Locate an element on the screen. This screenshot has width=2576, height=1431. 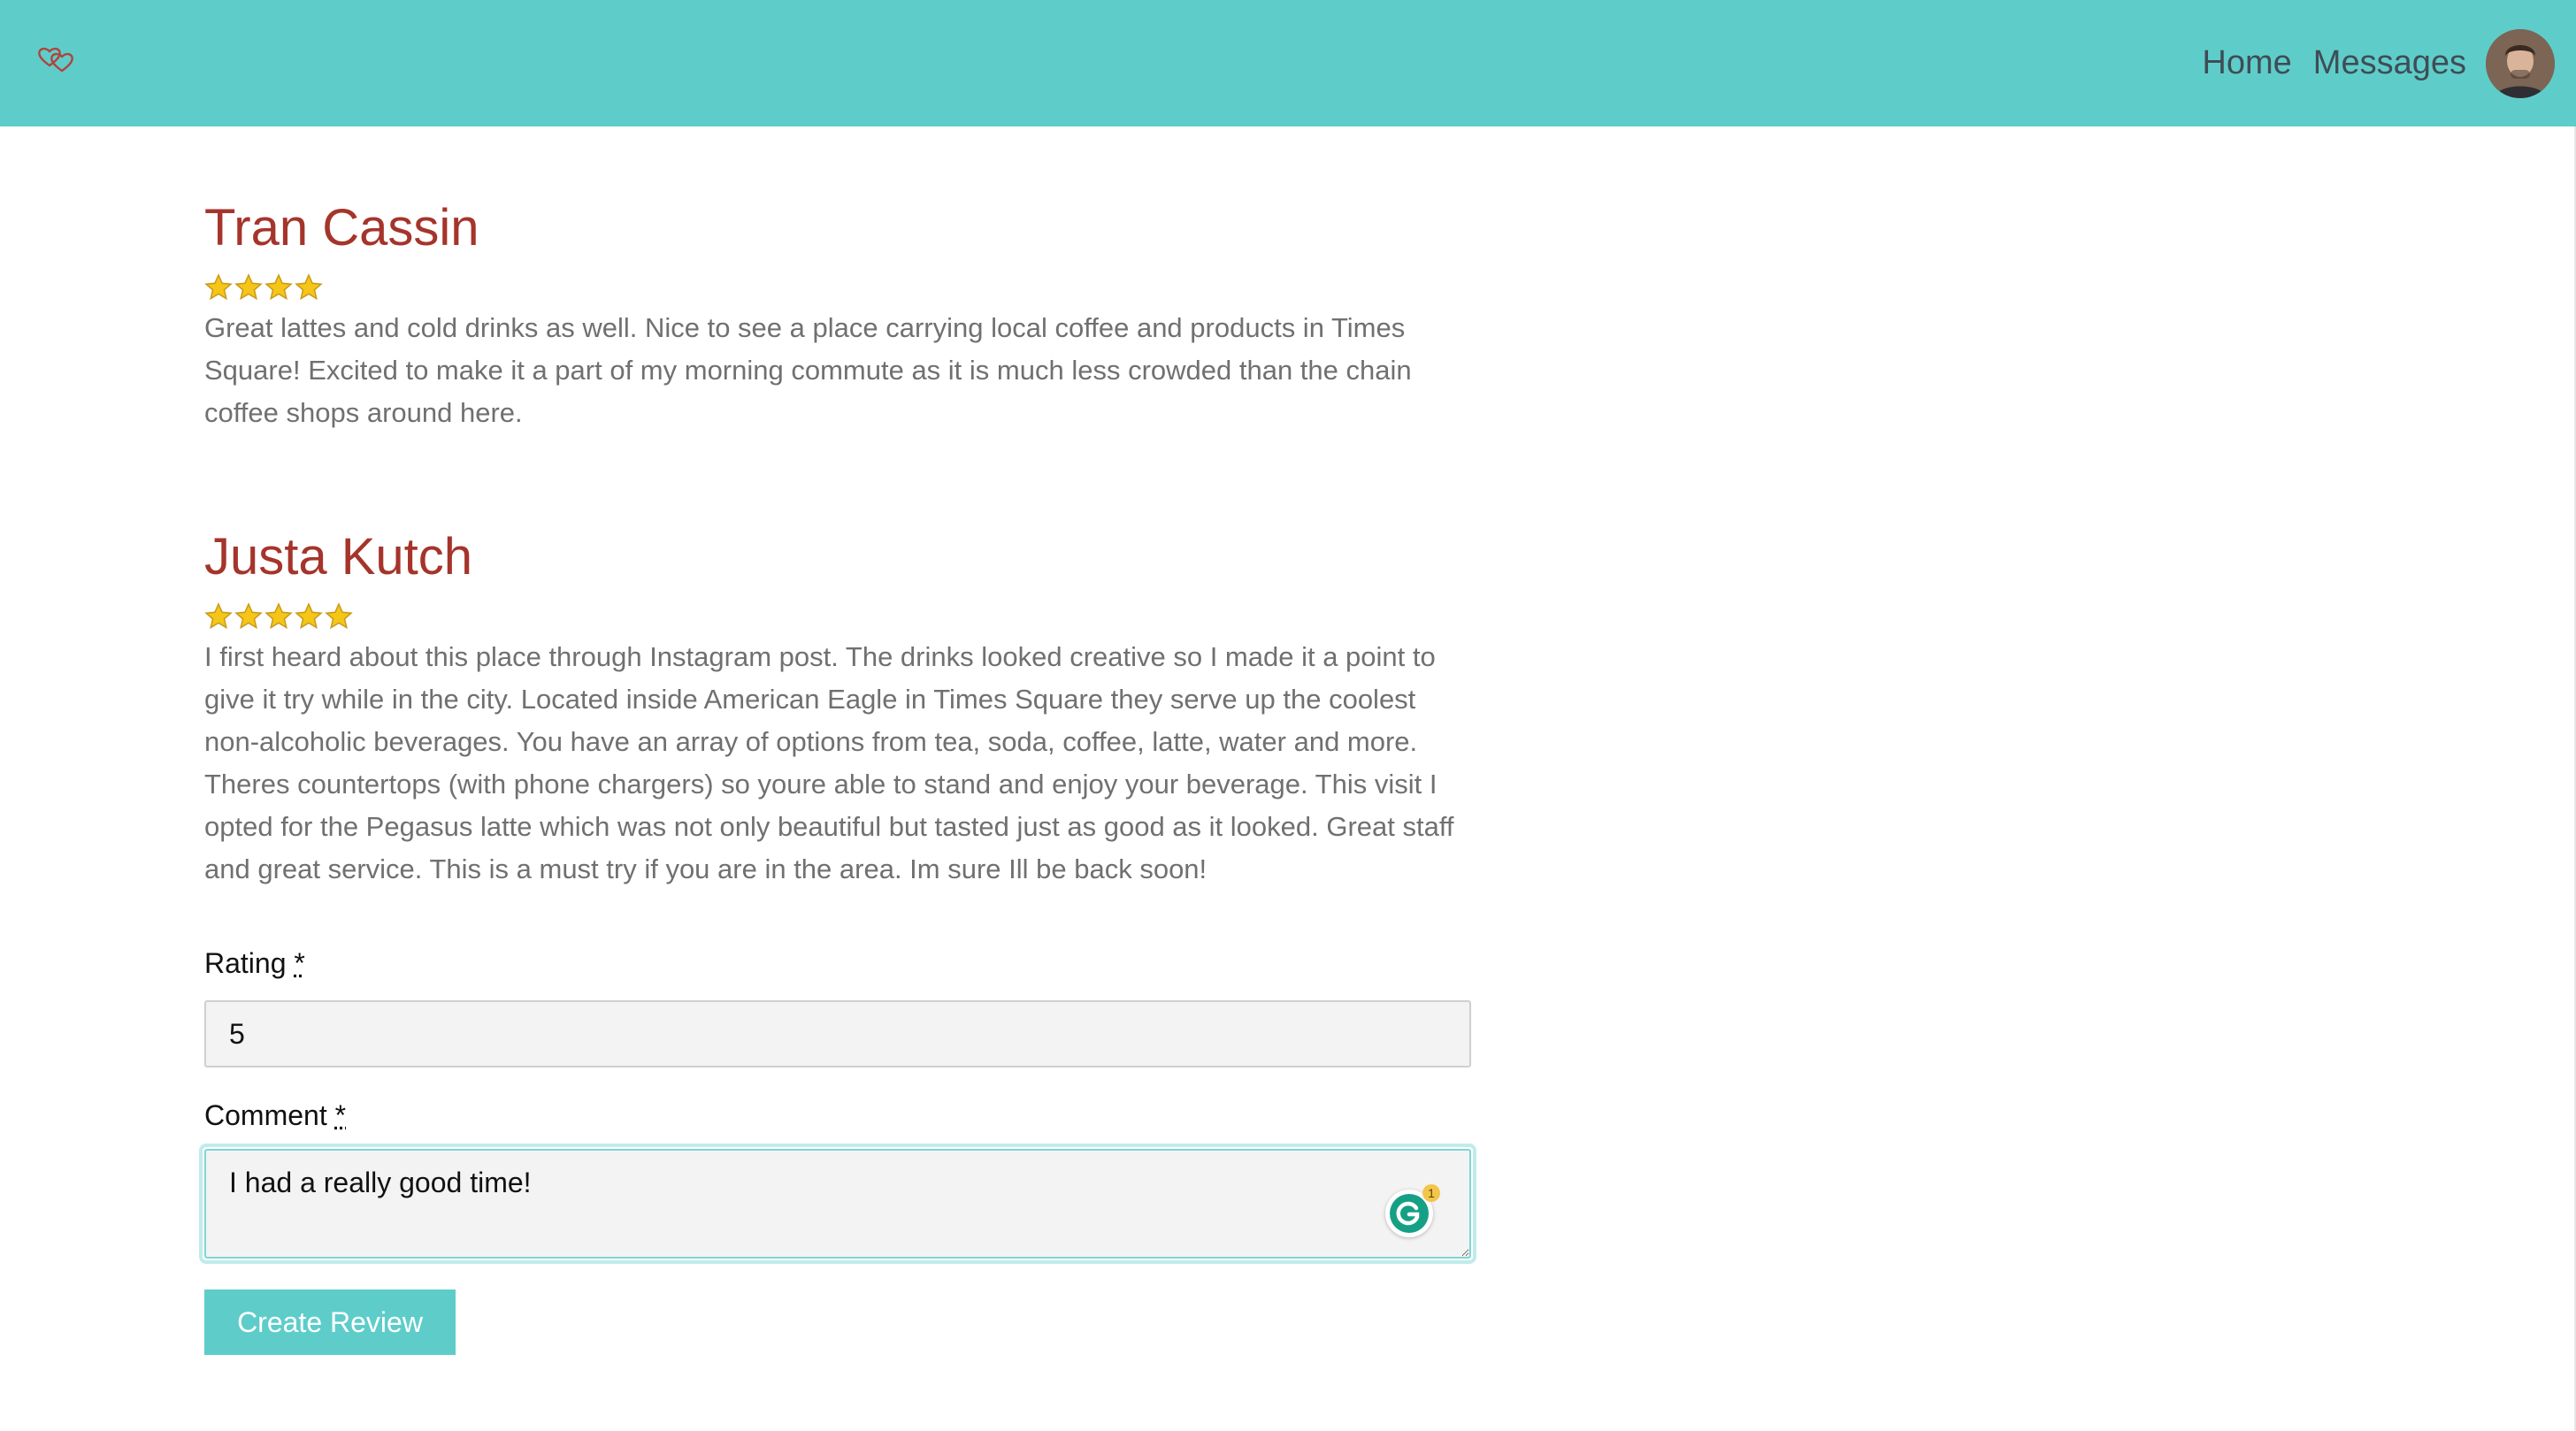
rating-input is located at coordinates (837, 1034).